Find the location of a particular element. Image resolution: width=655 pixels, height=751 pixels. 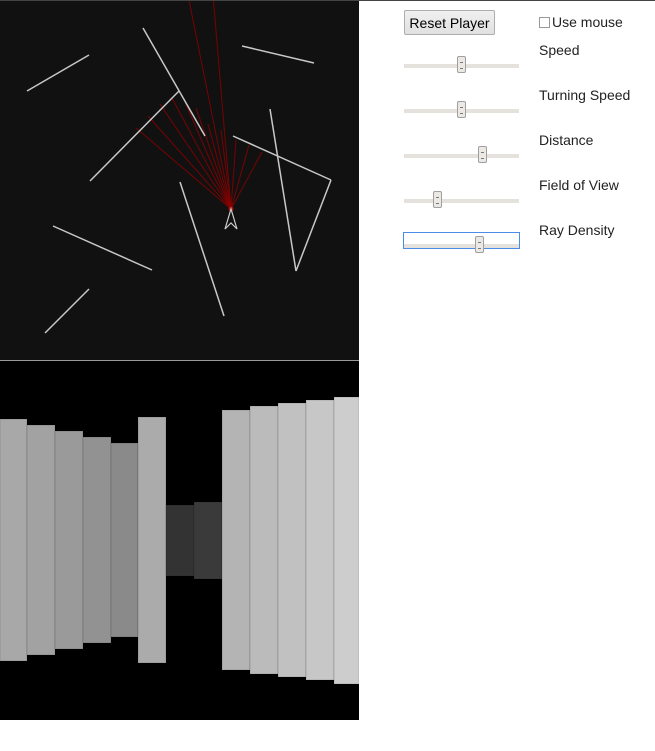

field-of-view-slider-thumb is located at coordinates (437, 199).